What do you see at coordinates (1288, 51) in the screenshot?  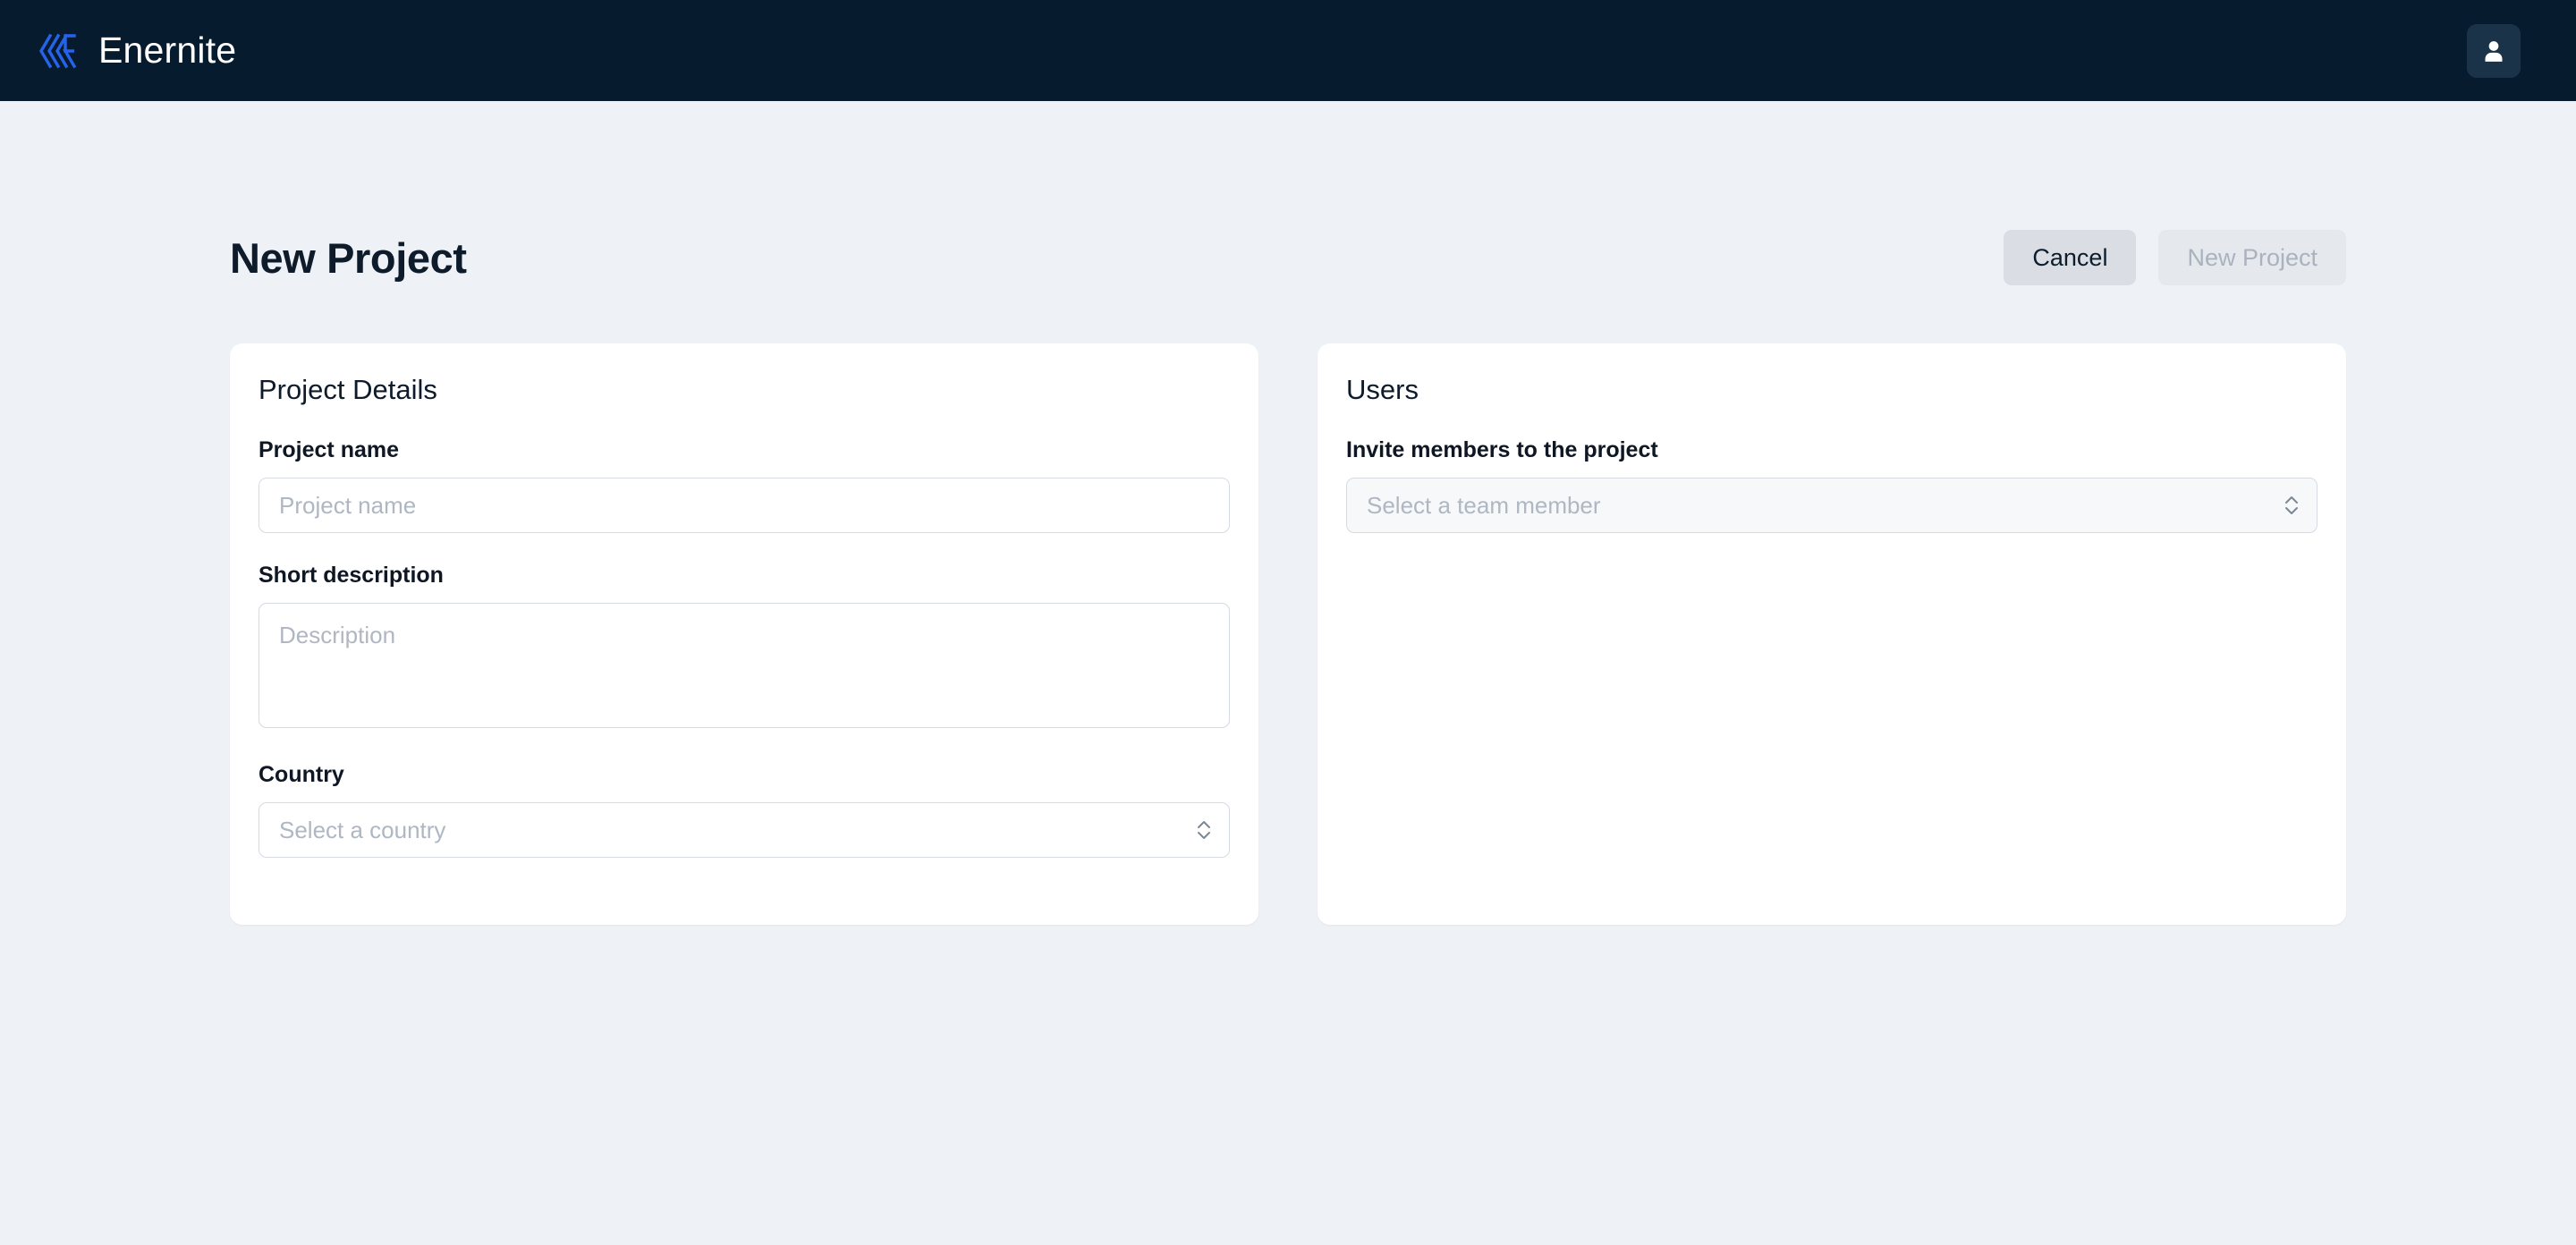 I see `top-navigation-bar: Enernite` at bounding box center [1288, 51].